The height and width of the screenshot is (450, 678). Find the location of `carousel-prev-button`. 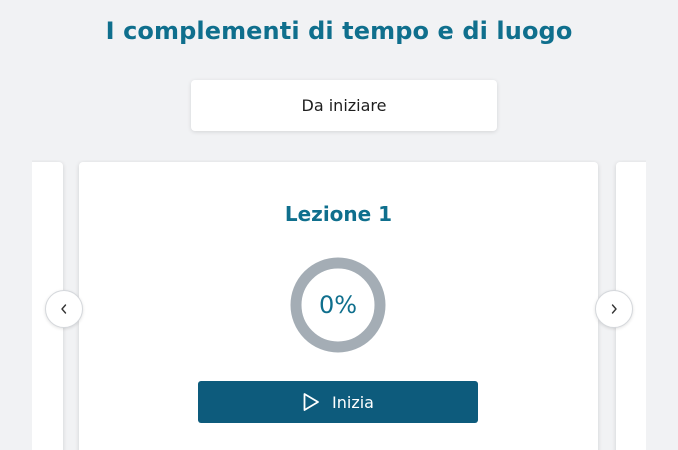

carousel-prev-button is located at coordinates (64, 309).